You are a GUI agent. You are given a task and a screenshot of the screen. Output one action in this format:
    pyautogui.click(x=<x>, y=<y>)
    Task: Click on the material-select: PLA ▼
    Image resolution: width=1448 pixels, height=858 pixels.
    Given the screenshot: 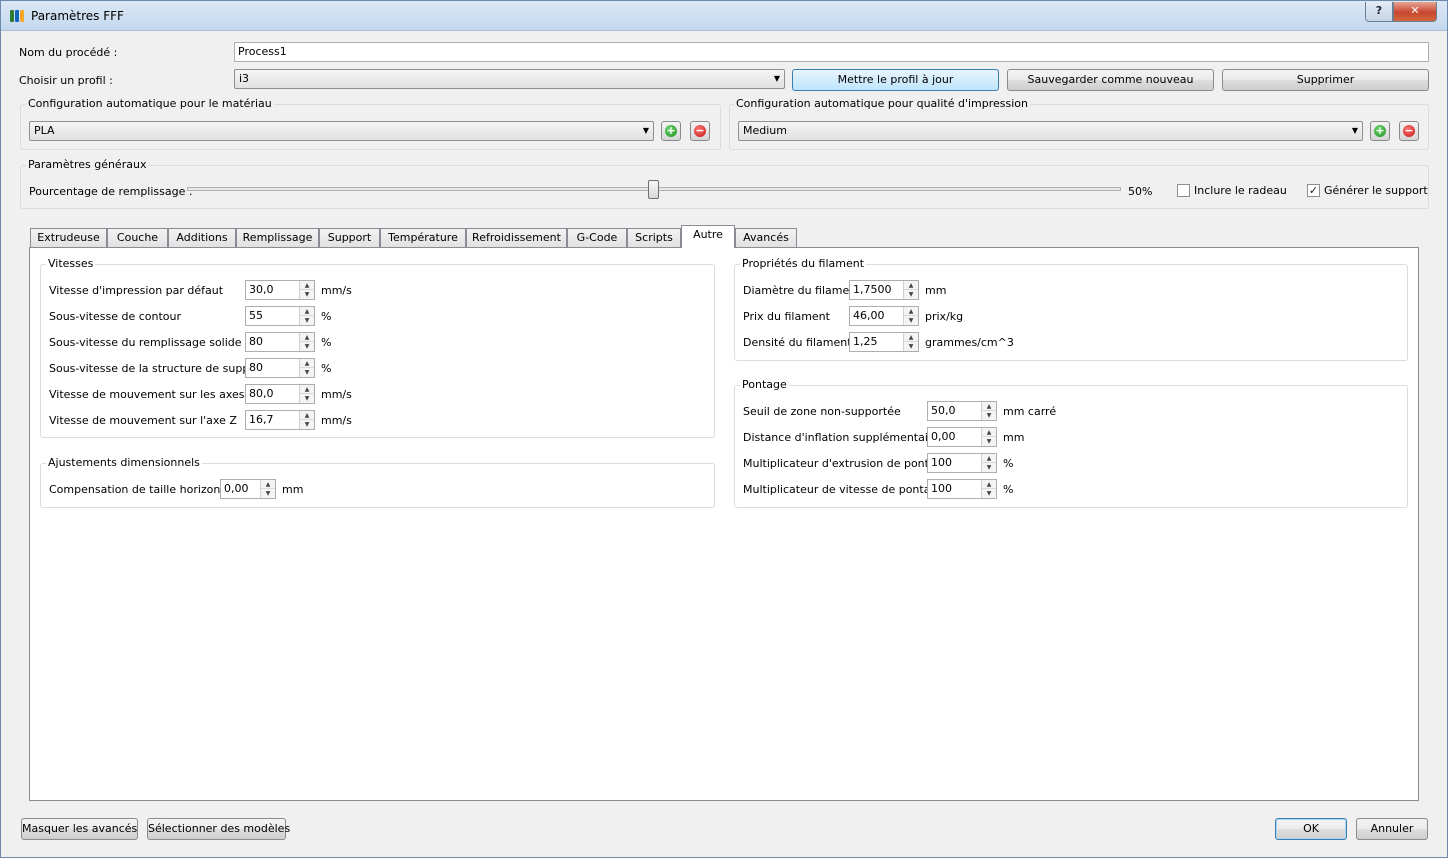 What is the action you would take?
    pyautogui.click(x=341, y=131)
    